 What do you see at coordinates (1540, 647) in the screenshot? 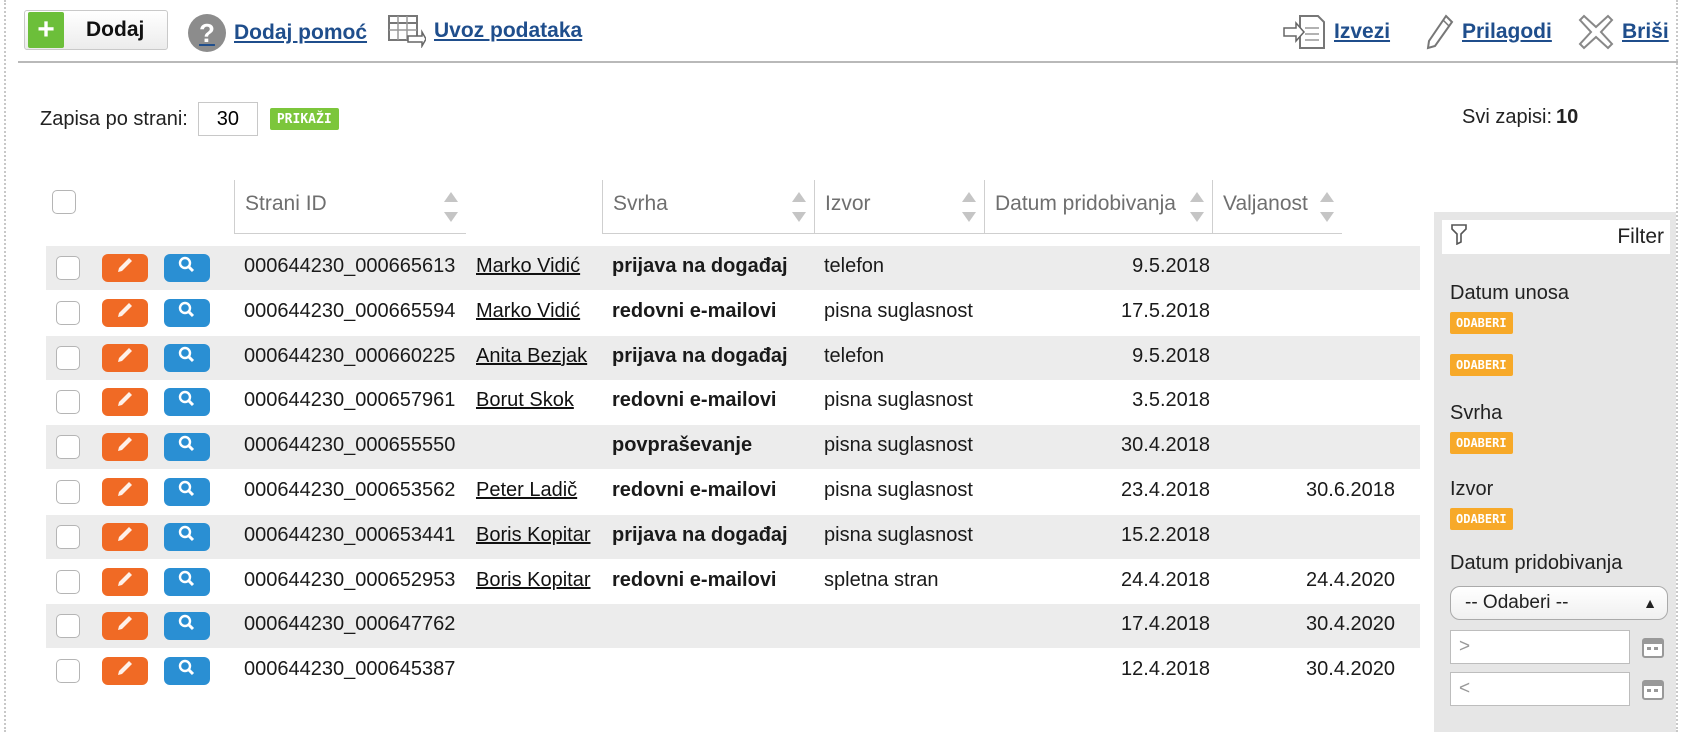
I see `date-from-input: >` at bounding box center [1540, 647].